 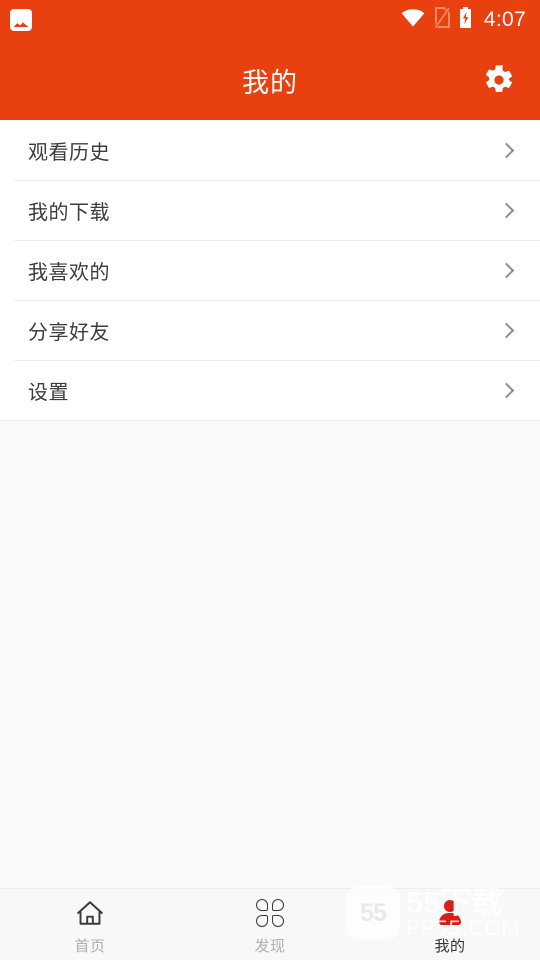 What do you see at coordinates (48, 392) in the screenshot?
I see `menu-item-label: 设置` at bounding box center [48, 392].